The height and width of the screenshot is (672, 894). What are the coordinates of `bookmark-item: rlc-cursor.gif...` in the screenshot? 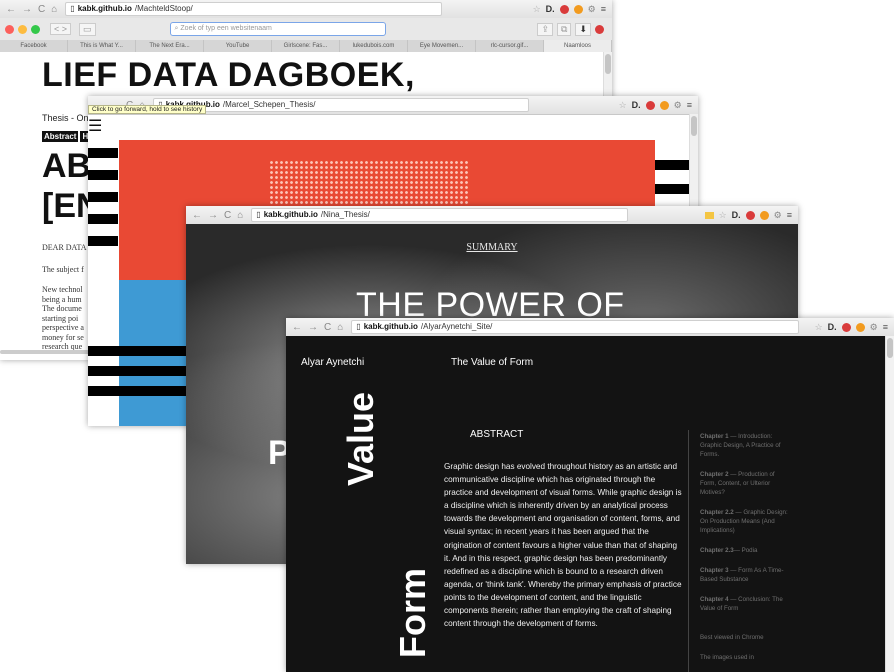 It's located at (510, 46).